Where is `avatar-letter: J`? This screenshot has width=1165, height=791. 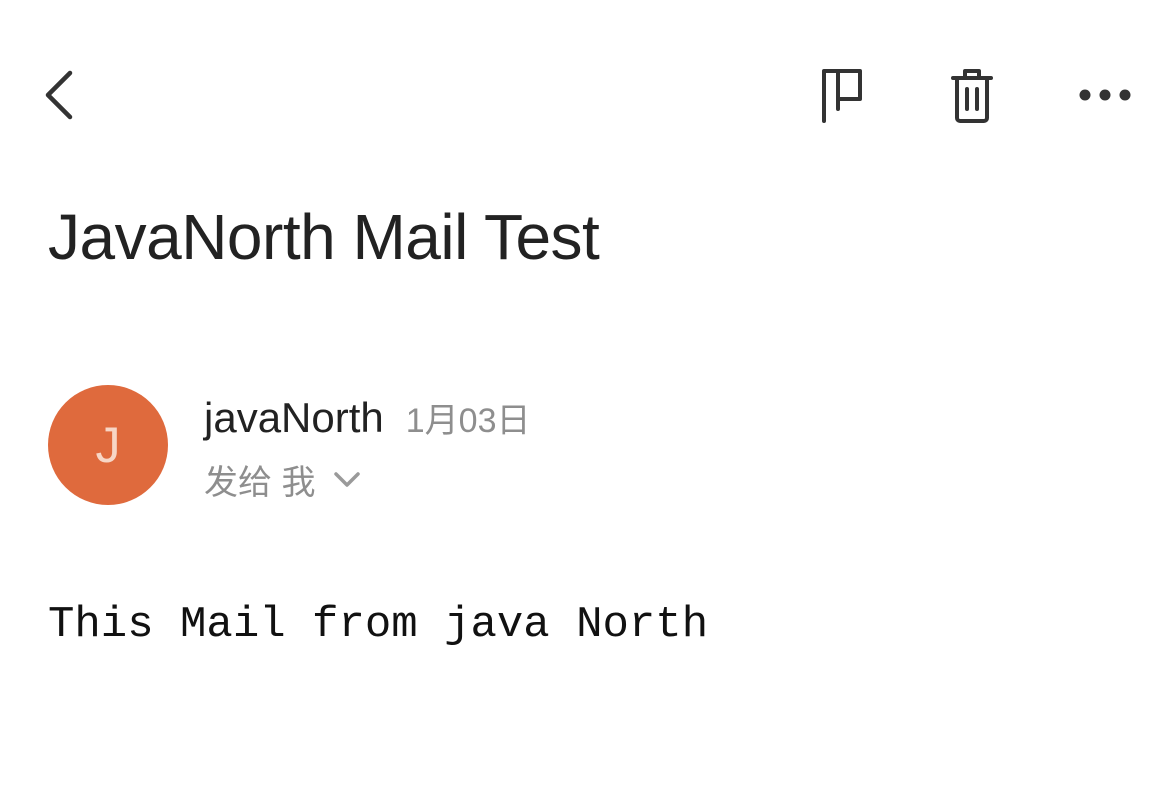 avatar-letter: J is located at coordinates (108, 445).